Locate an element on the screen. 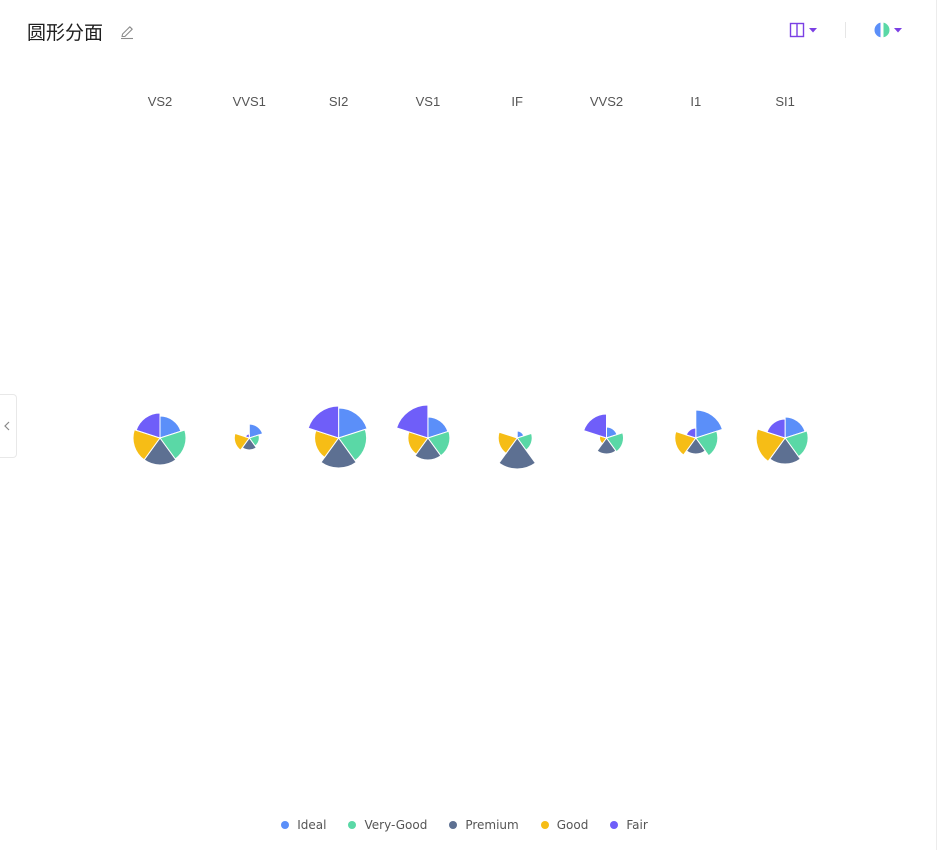 The image size is (944, 850). facet-label: SI2 is located at coordinates (339, 101).